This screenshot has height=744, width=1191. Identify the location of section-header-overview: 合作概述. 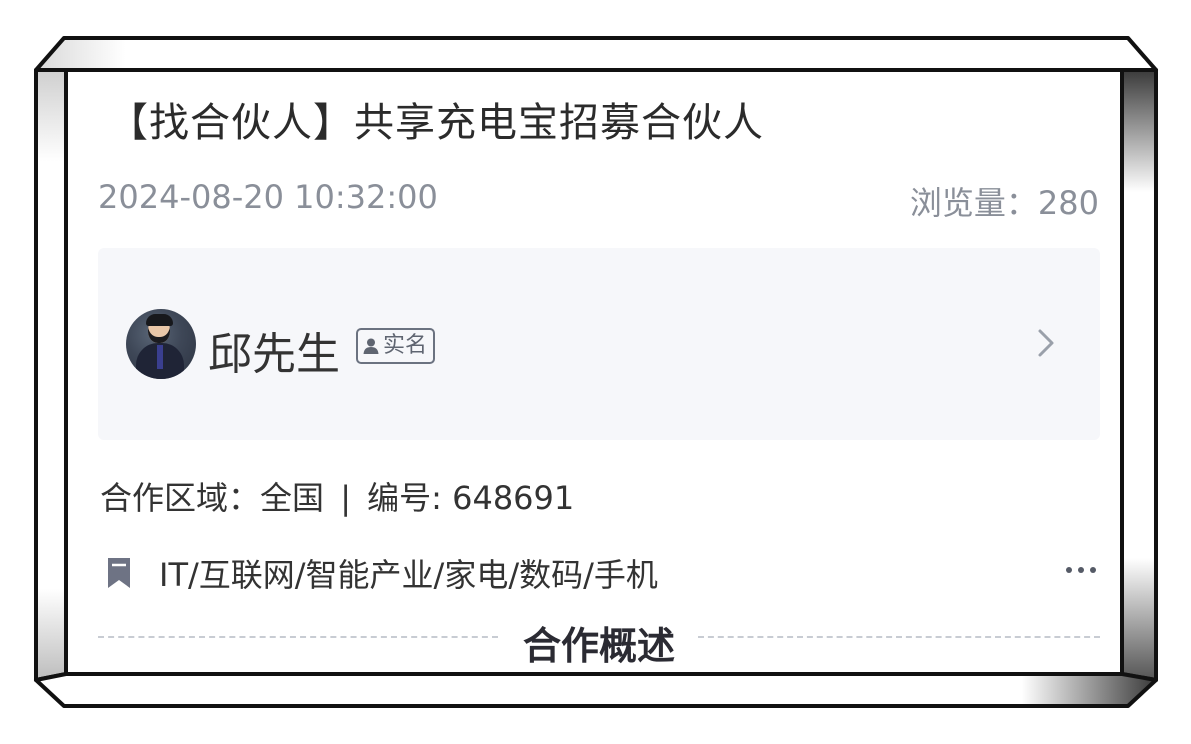
(599, 641).